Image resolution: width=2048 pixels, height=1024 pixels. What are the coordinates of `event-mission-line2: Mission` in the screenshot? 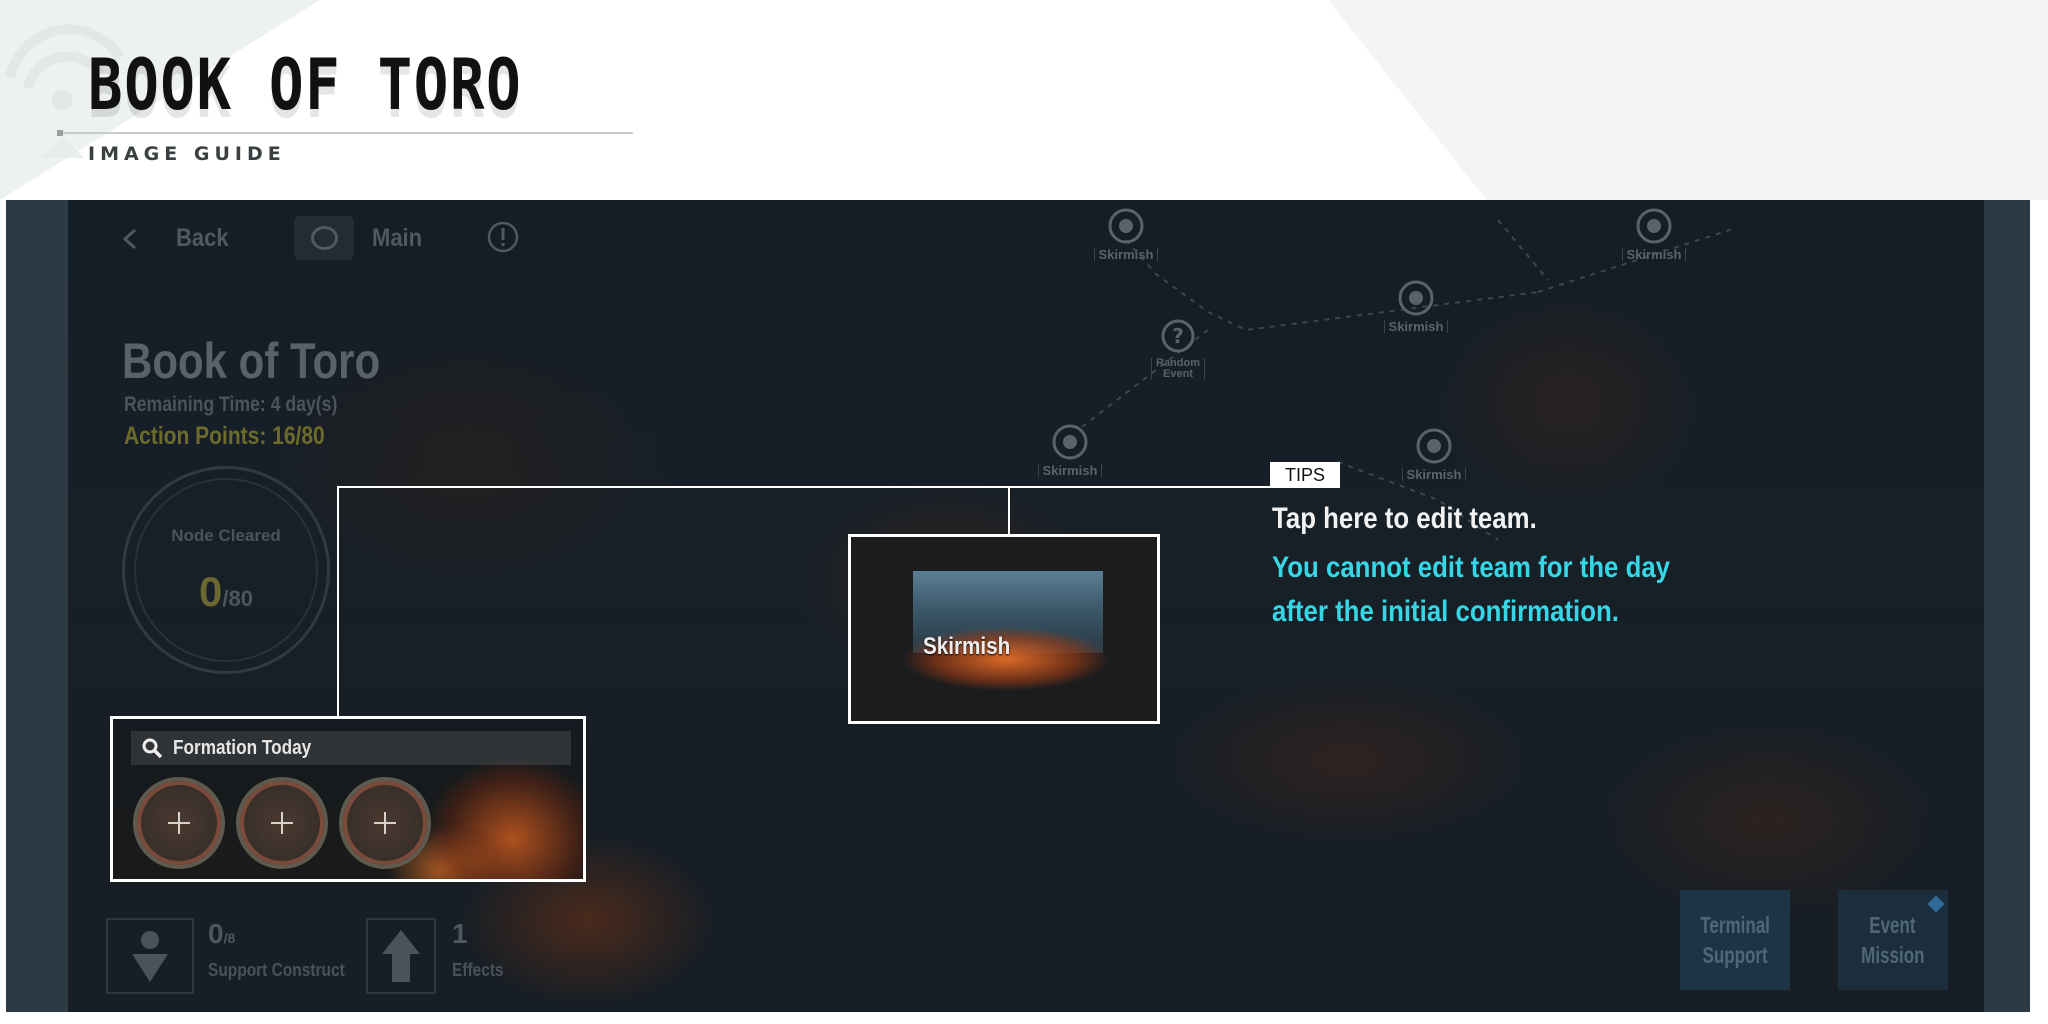 It's located at (1893, 955).